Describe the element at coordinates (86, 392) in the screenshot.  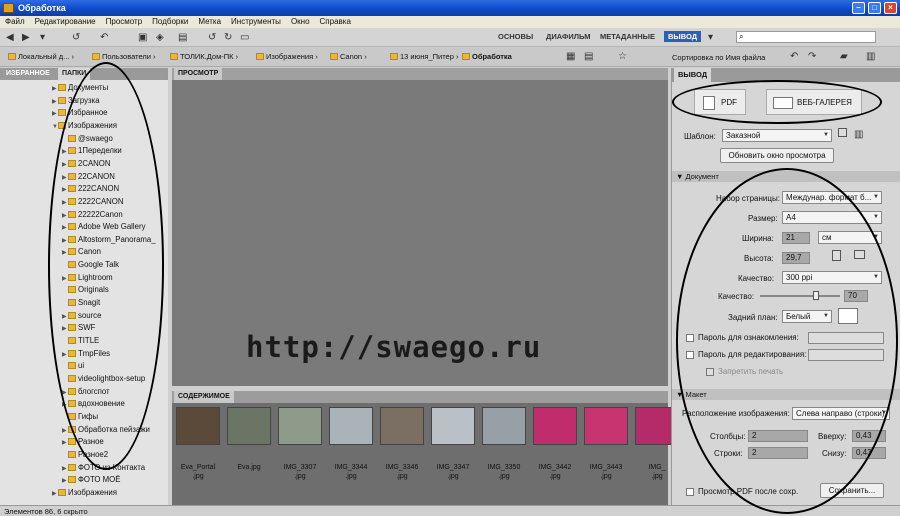
I see `tree-item: ▶ блогспот` at that location.